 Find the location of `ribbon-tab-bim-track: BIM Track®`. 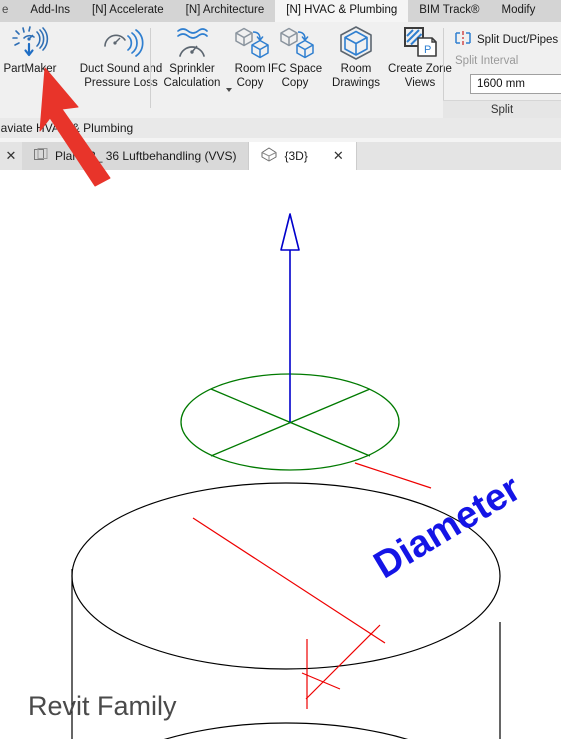

ribbon-tab-bim-track: BIM Track® is located at coordinates (449, 11).